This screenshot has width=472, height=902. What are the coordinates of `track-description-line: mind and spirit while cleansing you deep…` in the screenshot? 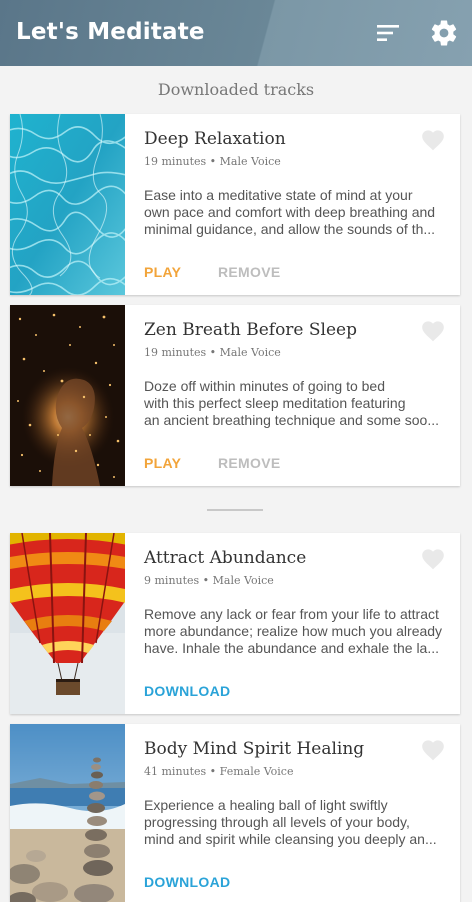 It's located at (290, 839).